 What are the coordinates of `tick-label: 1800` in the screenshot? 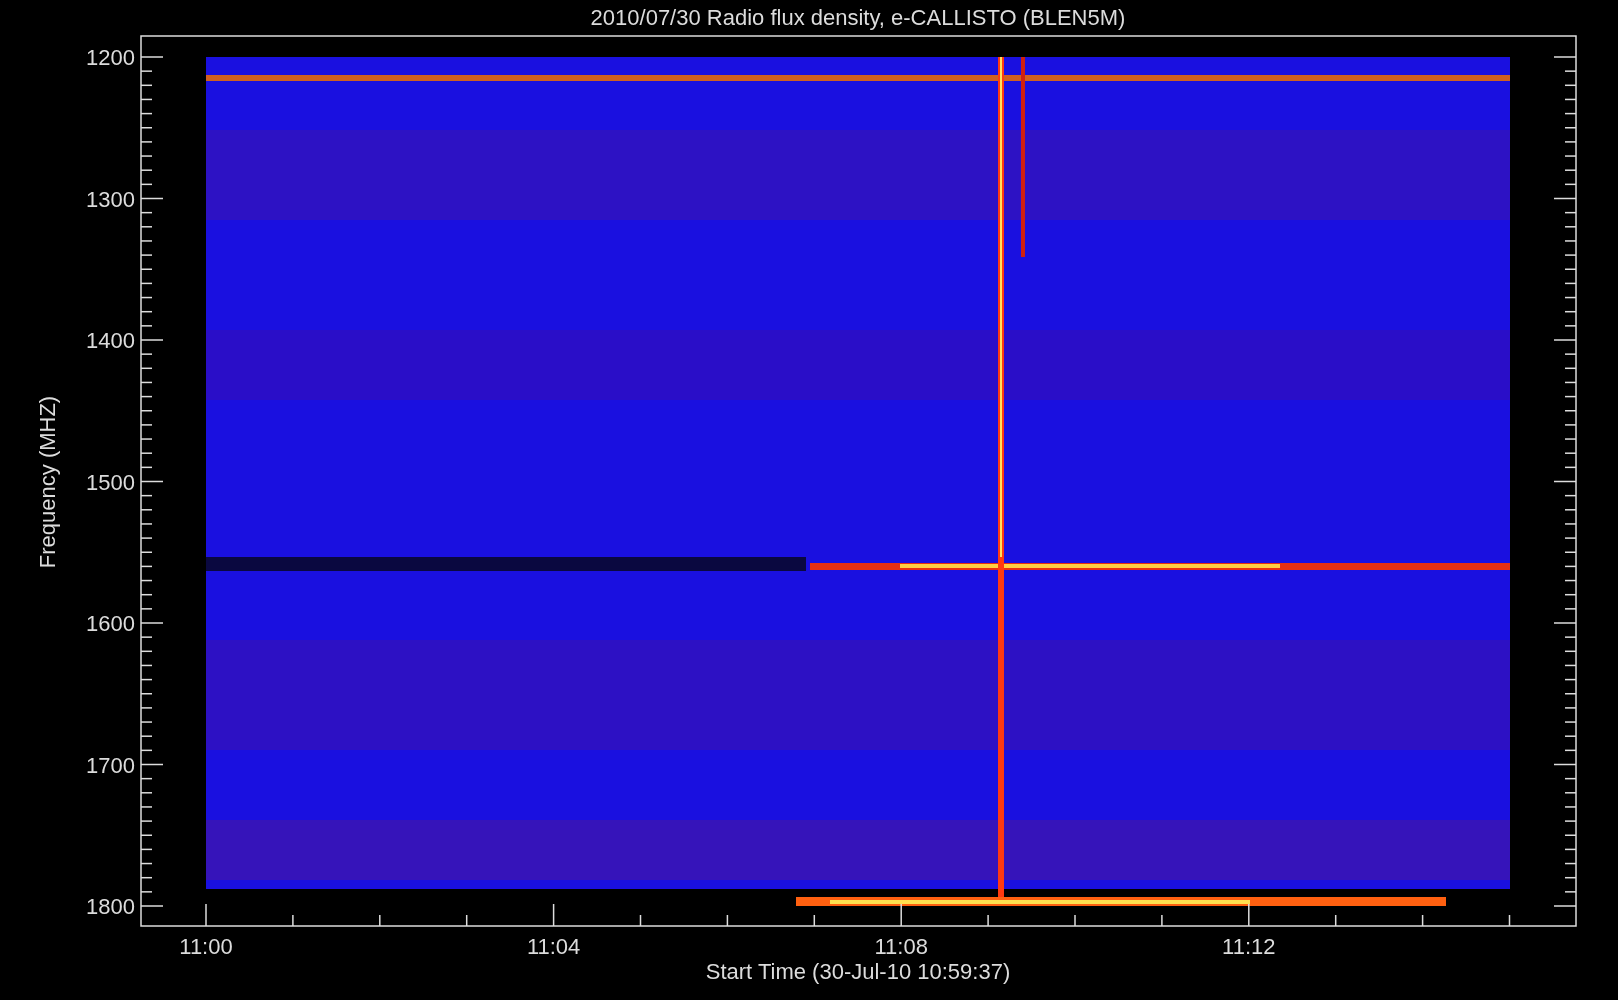 It's located at (110, 906).